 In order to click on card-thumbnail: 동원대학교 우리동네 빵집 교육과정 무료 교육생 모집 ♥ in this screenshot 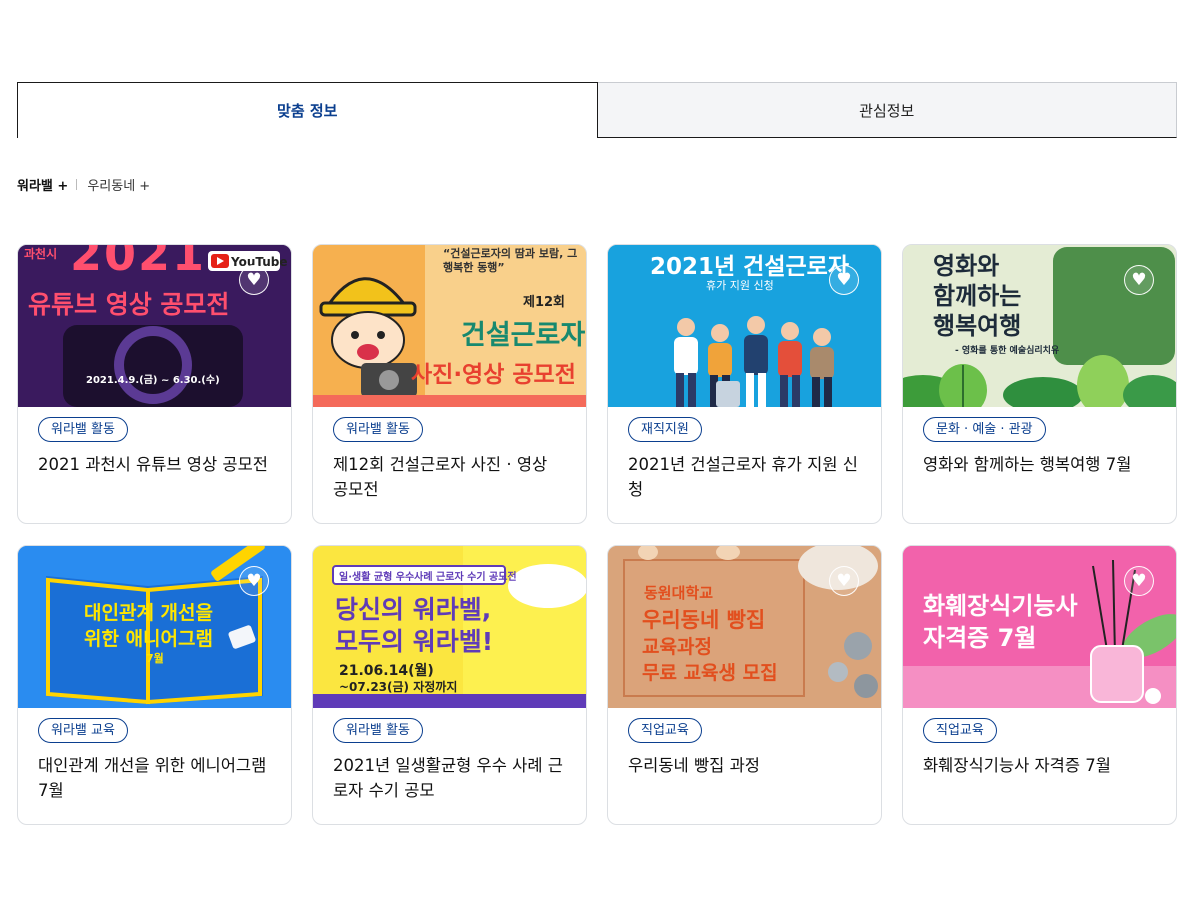, I will do `click(744, 627)`.